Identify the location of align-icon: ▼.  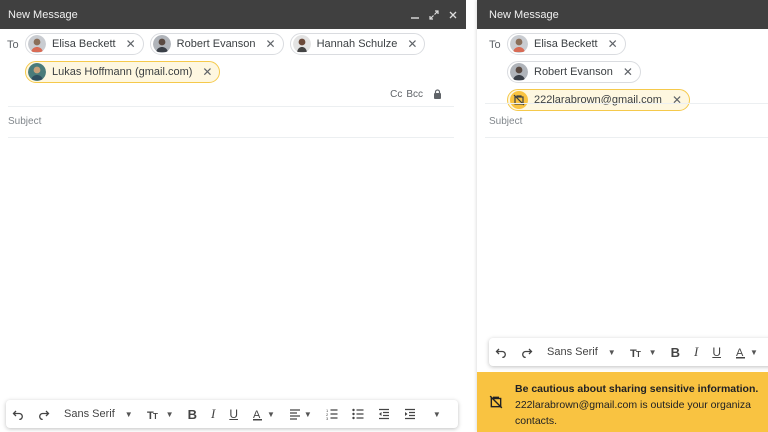
(300, 414).